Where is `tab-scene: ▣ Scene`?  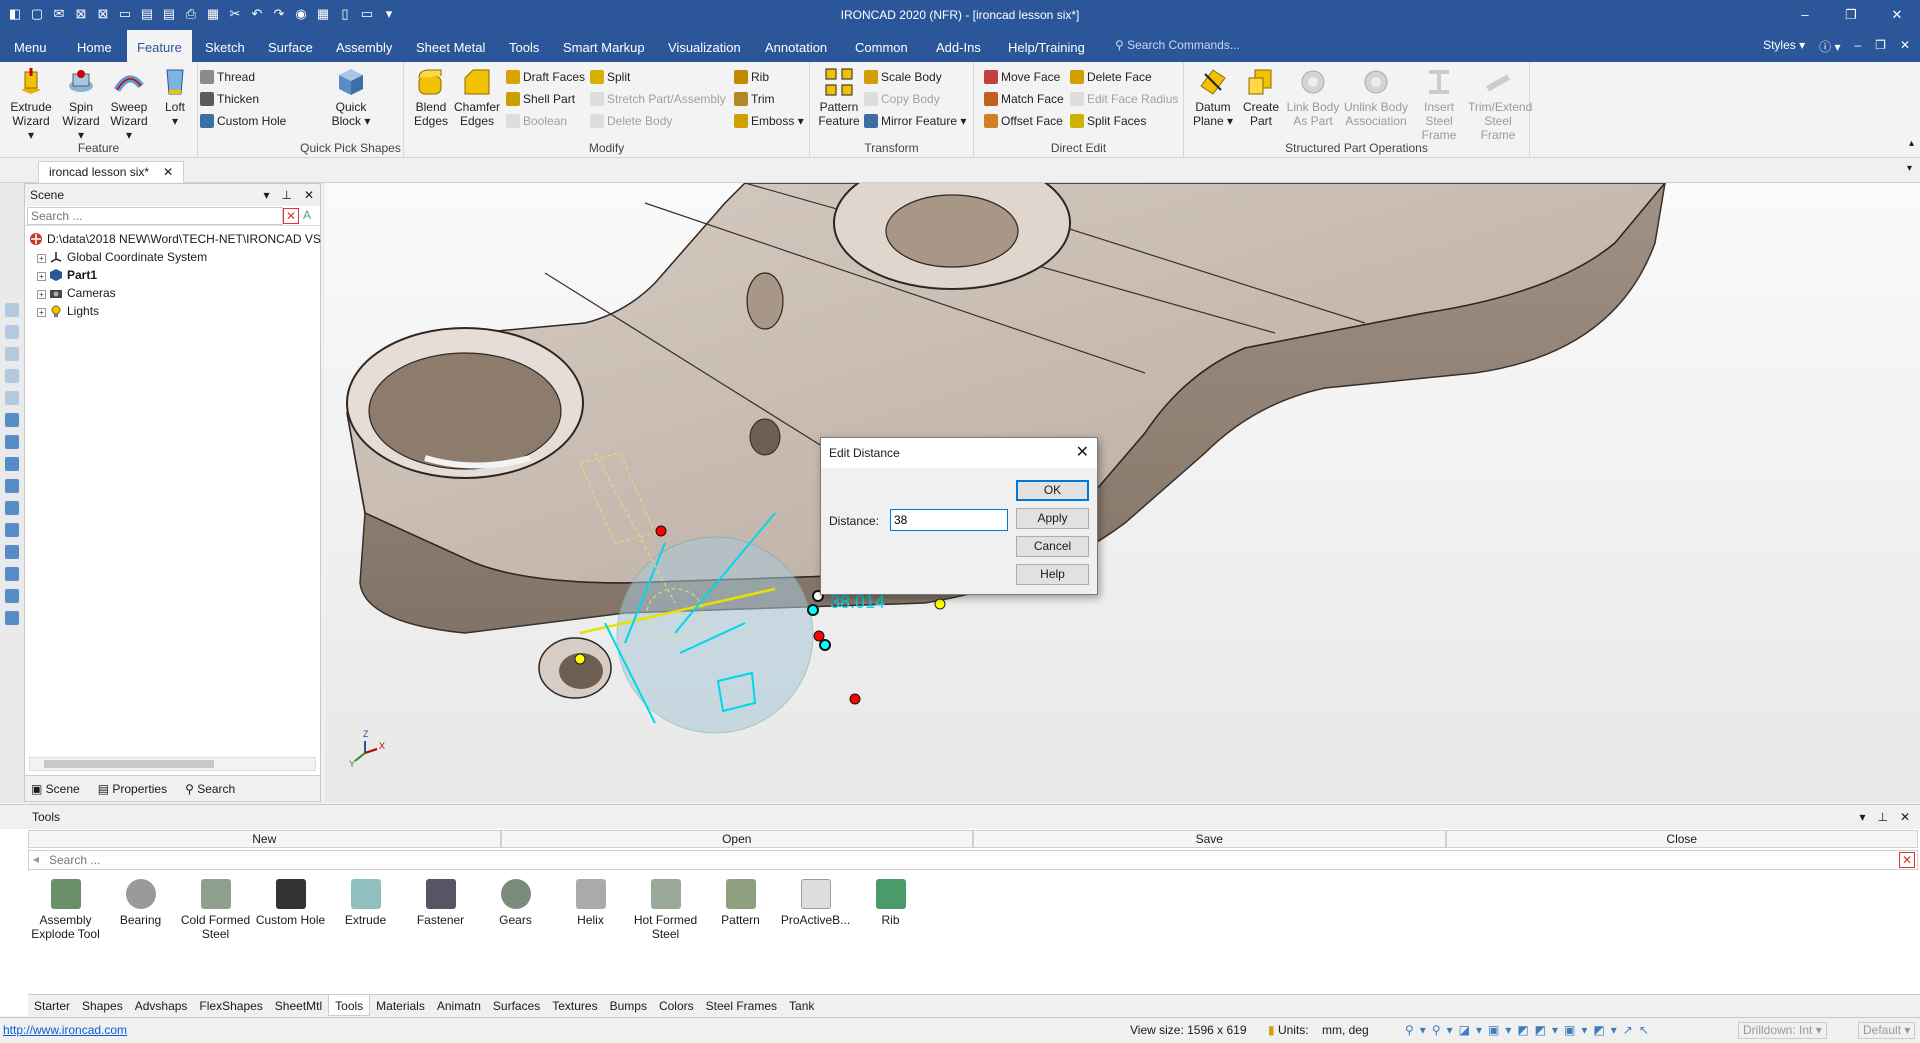 tab-scene: ▣ Scene is located at coordinates (55, 788).